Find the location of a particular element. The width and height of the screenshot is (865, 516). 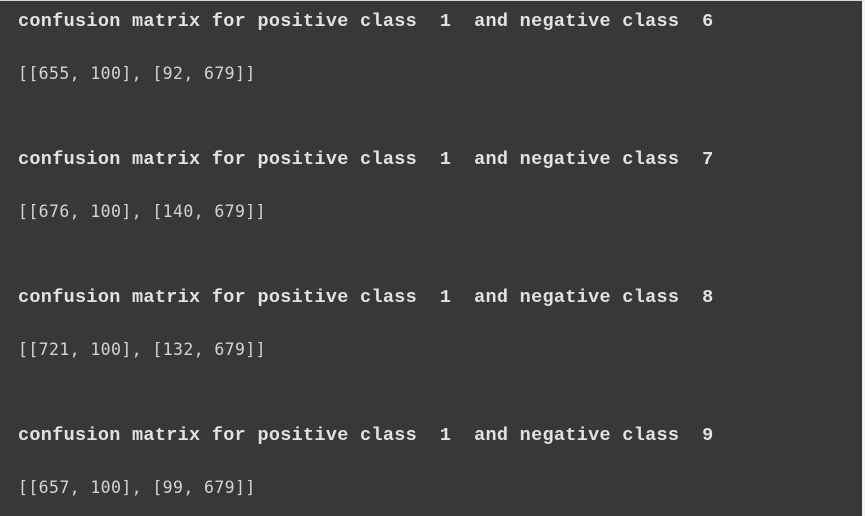

confusion-matrix-values: [[655, 100], [92, 679]] is located at coordinates (137, 73).